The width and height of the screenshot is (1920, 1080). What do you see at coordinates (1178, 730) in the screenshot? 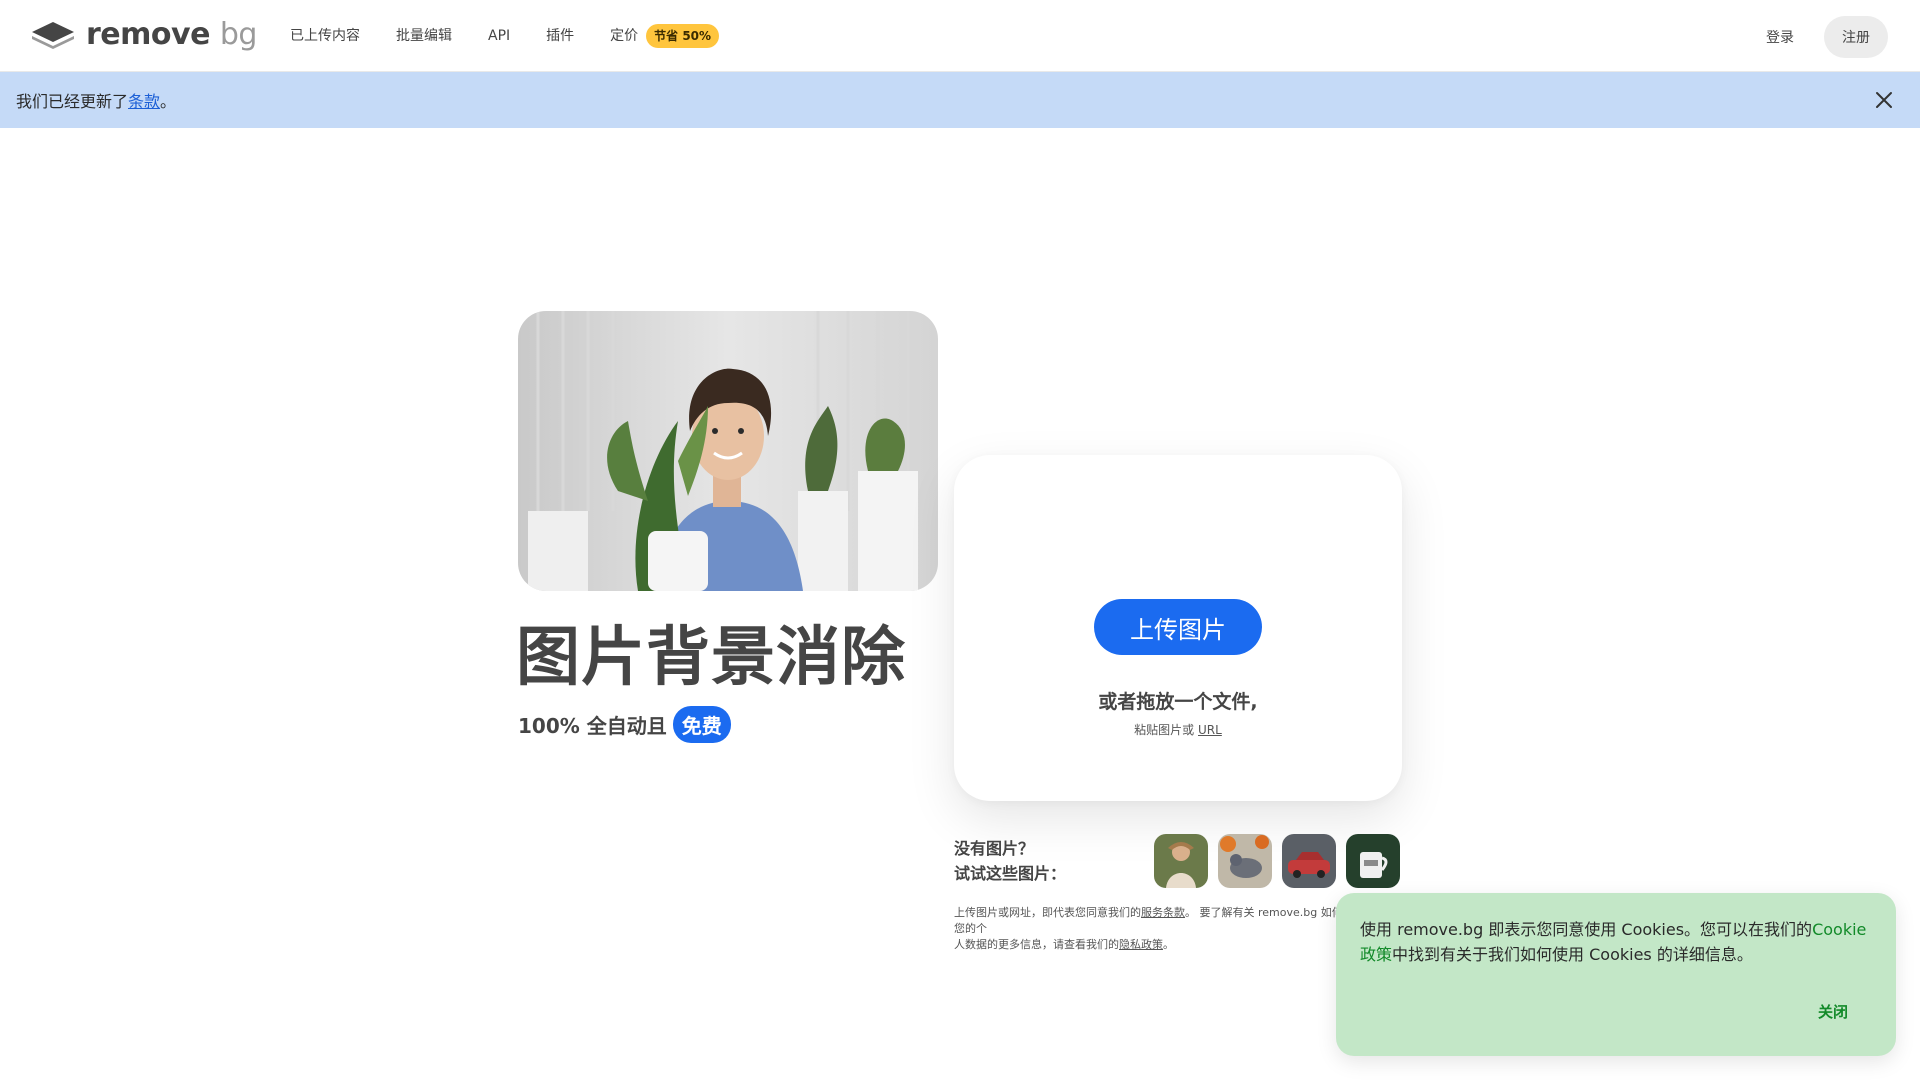
I see `paste-hint: 粘贴图片或 URL` at bounding box center [1178, 730].